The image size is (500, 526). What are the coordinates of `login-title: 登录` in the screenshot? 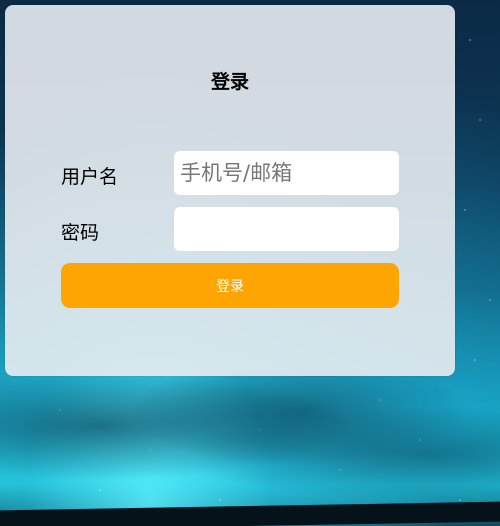 It's located at (229, 82).